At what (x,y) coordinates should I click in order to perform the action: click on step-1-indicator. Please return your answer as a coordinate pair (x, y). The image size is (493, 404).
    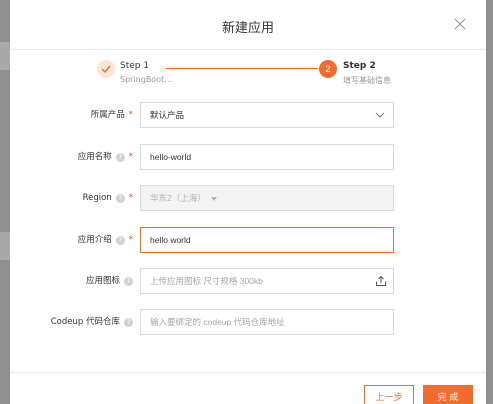
    Looking at the image, I should click on (106, 69).